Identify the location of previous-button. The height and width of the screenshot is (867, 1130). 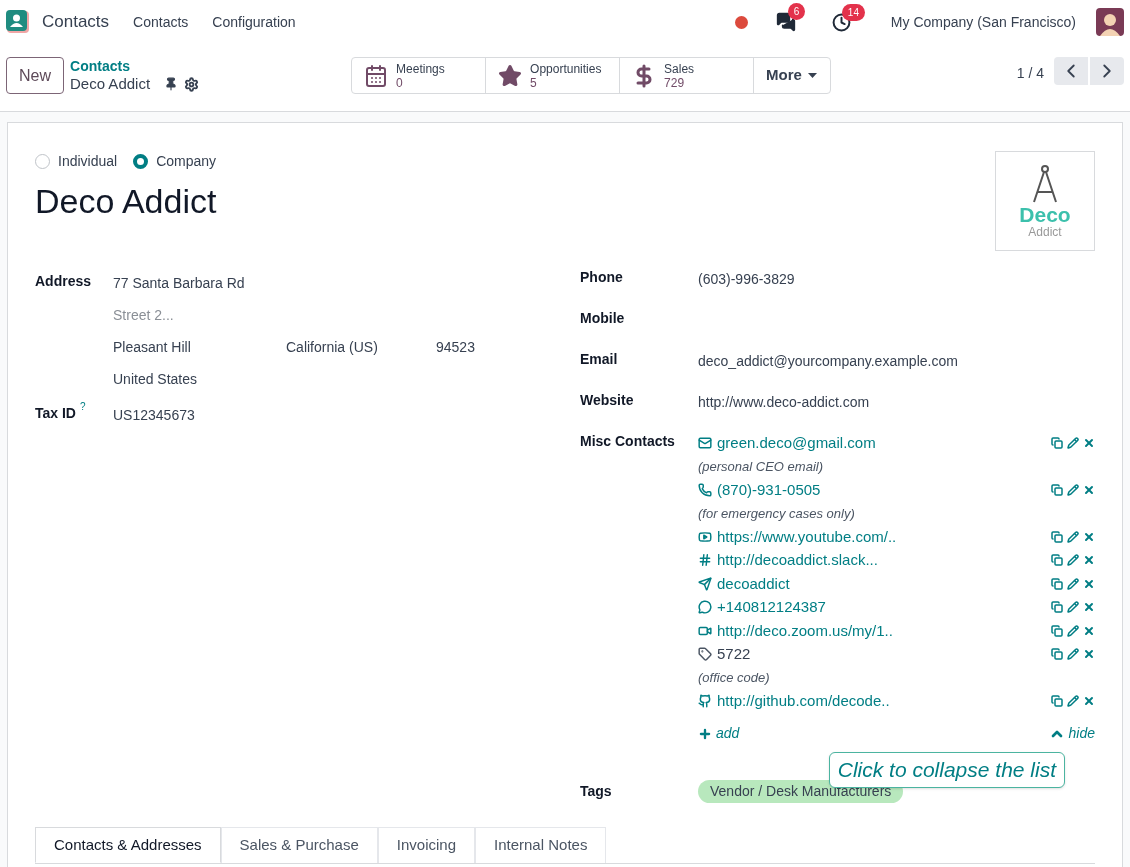
(1071, 71).